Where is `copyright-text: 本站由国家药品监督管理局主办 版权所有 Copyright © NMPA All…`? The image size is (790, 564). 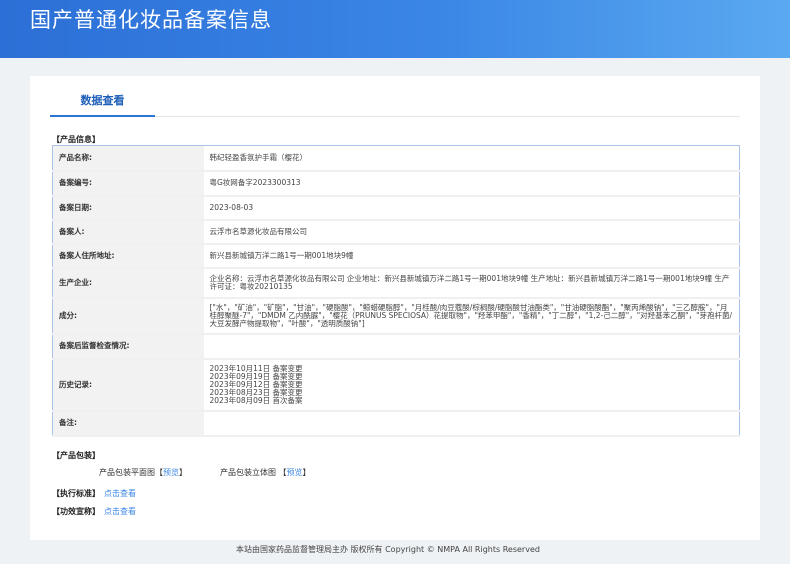
copyright-text: 本站由国家药品监督管理局主办 版权所有 Copyright © NMPA All… is located at coordinates (388, 549).